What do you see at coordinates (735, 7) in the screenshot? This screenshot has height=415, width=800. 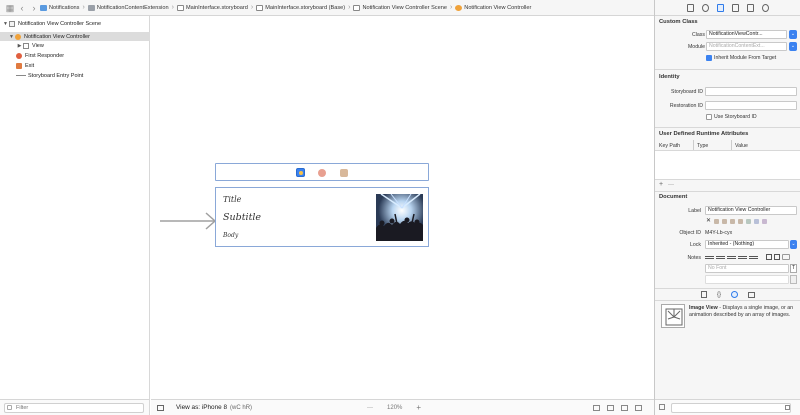 I see `attributes-inspector-icon` at bounding box center [735, 7].